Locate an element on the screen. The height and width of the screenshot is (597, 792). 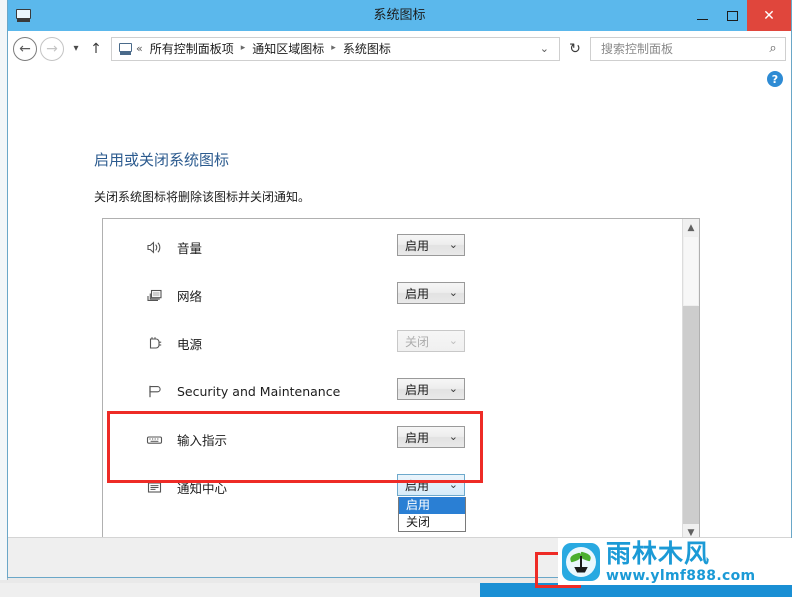
help-icon: ? is located at coordinates (775, 79).